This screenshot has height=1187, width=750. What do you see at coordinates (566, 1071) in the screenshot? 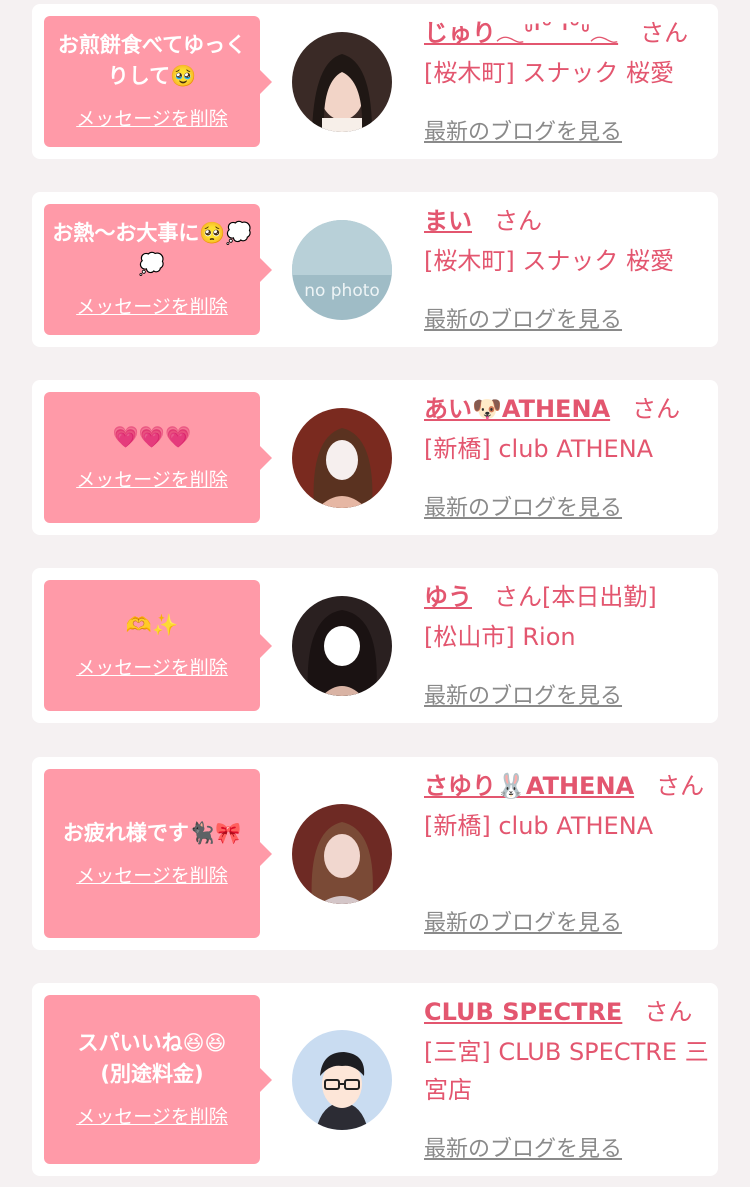
I see `shop-name: [三宮] CLUB SPECTRE 三宮店` at bounding box center [566, 1071].